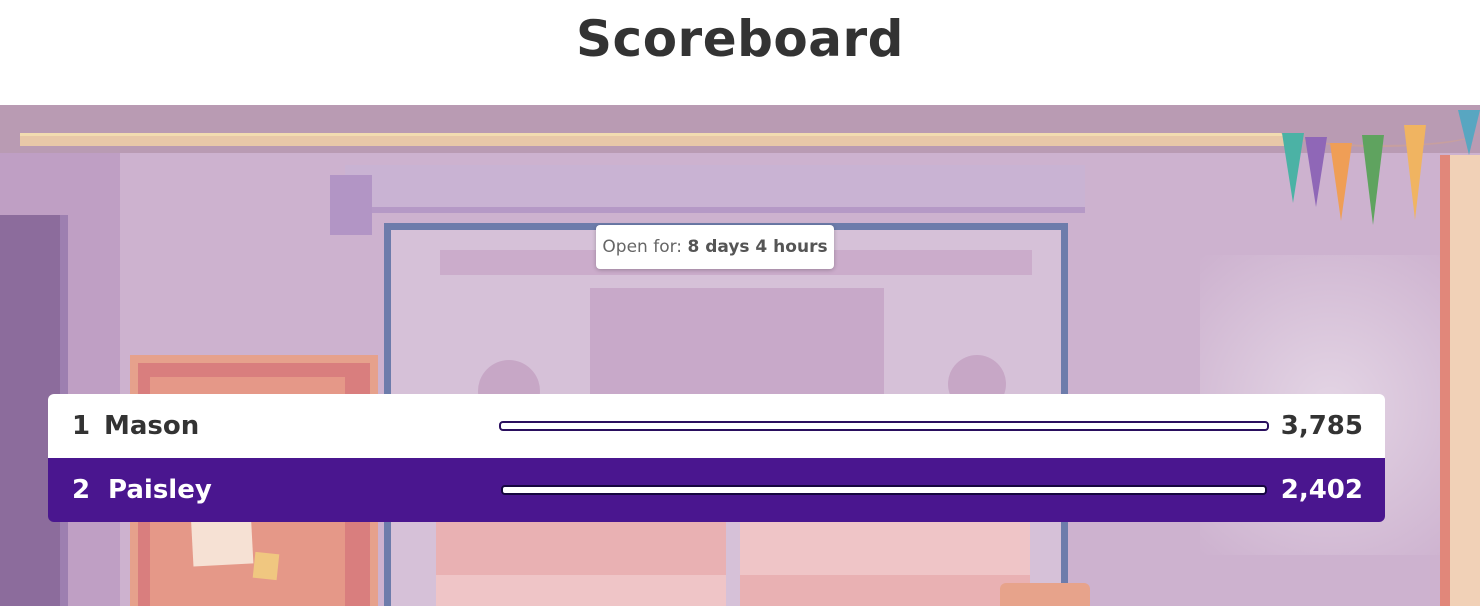 The width and height of the screenshot is (1480, 606). Describe the element at coordinates (152, 426) in the screenshot. I see `player-name: Mason` at that location.